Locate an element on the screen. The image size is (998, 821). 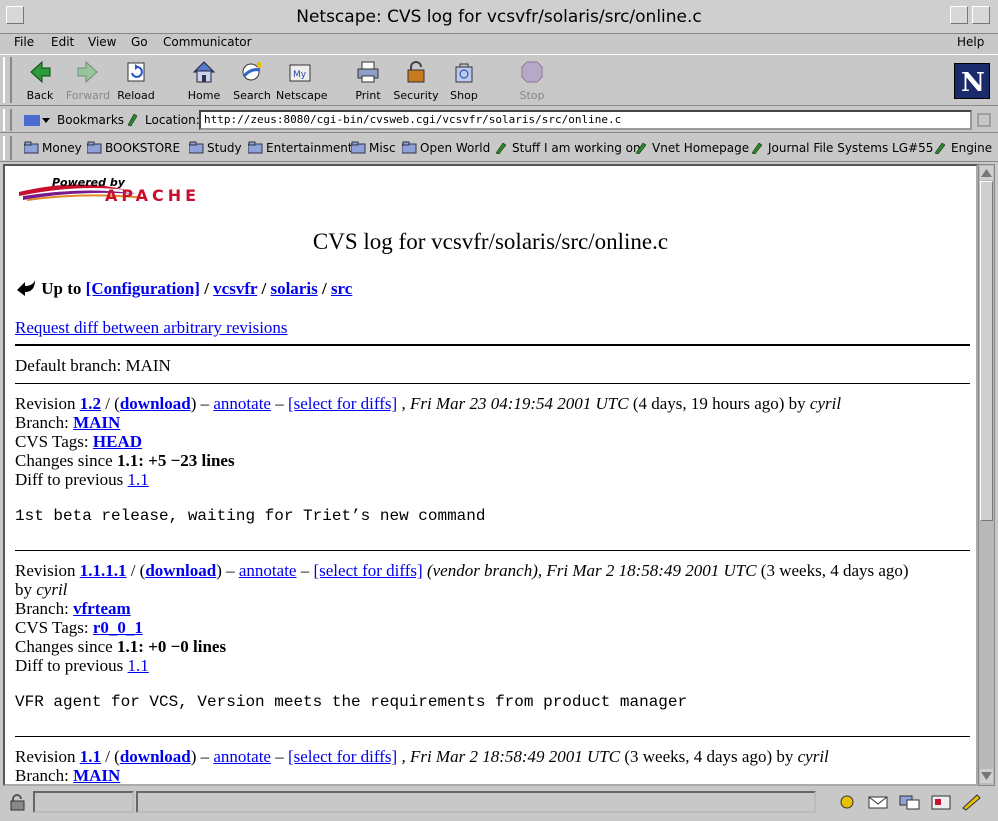
toolbar-grip is located at coordinates (7, 80).